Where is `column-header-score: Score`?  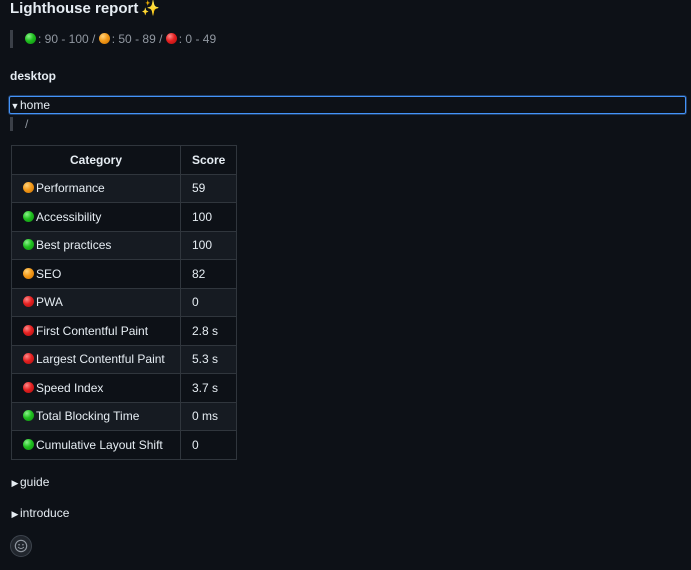
column-header-score: Score is located at coordinates (208, 160).